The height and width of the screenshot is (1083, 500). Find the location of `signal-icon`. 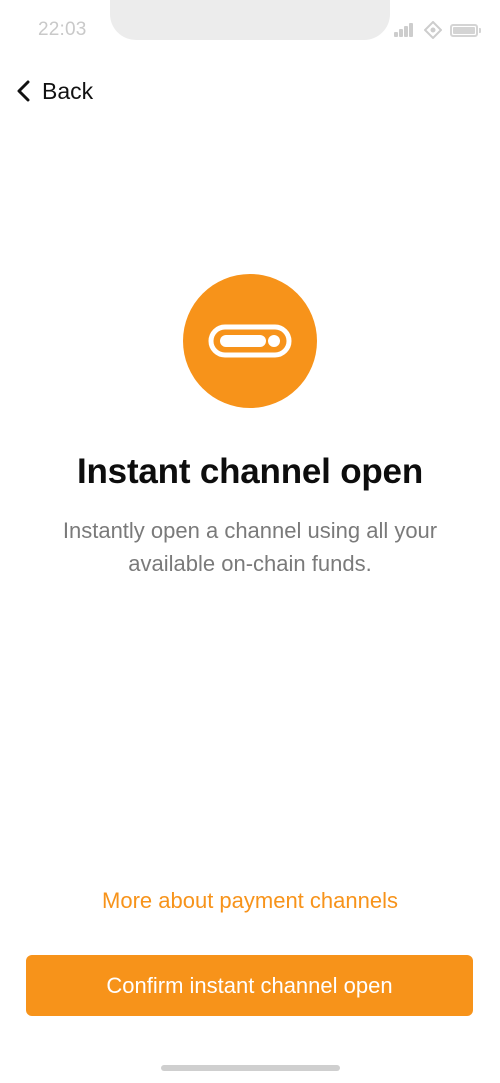

signal-icon is located at coordinates (405, 30).